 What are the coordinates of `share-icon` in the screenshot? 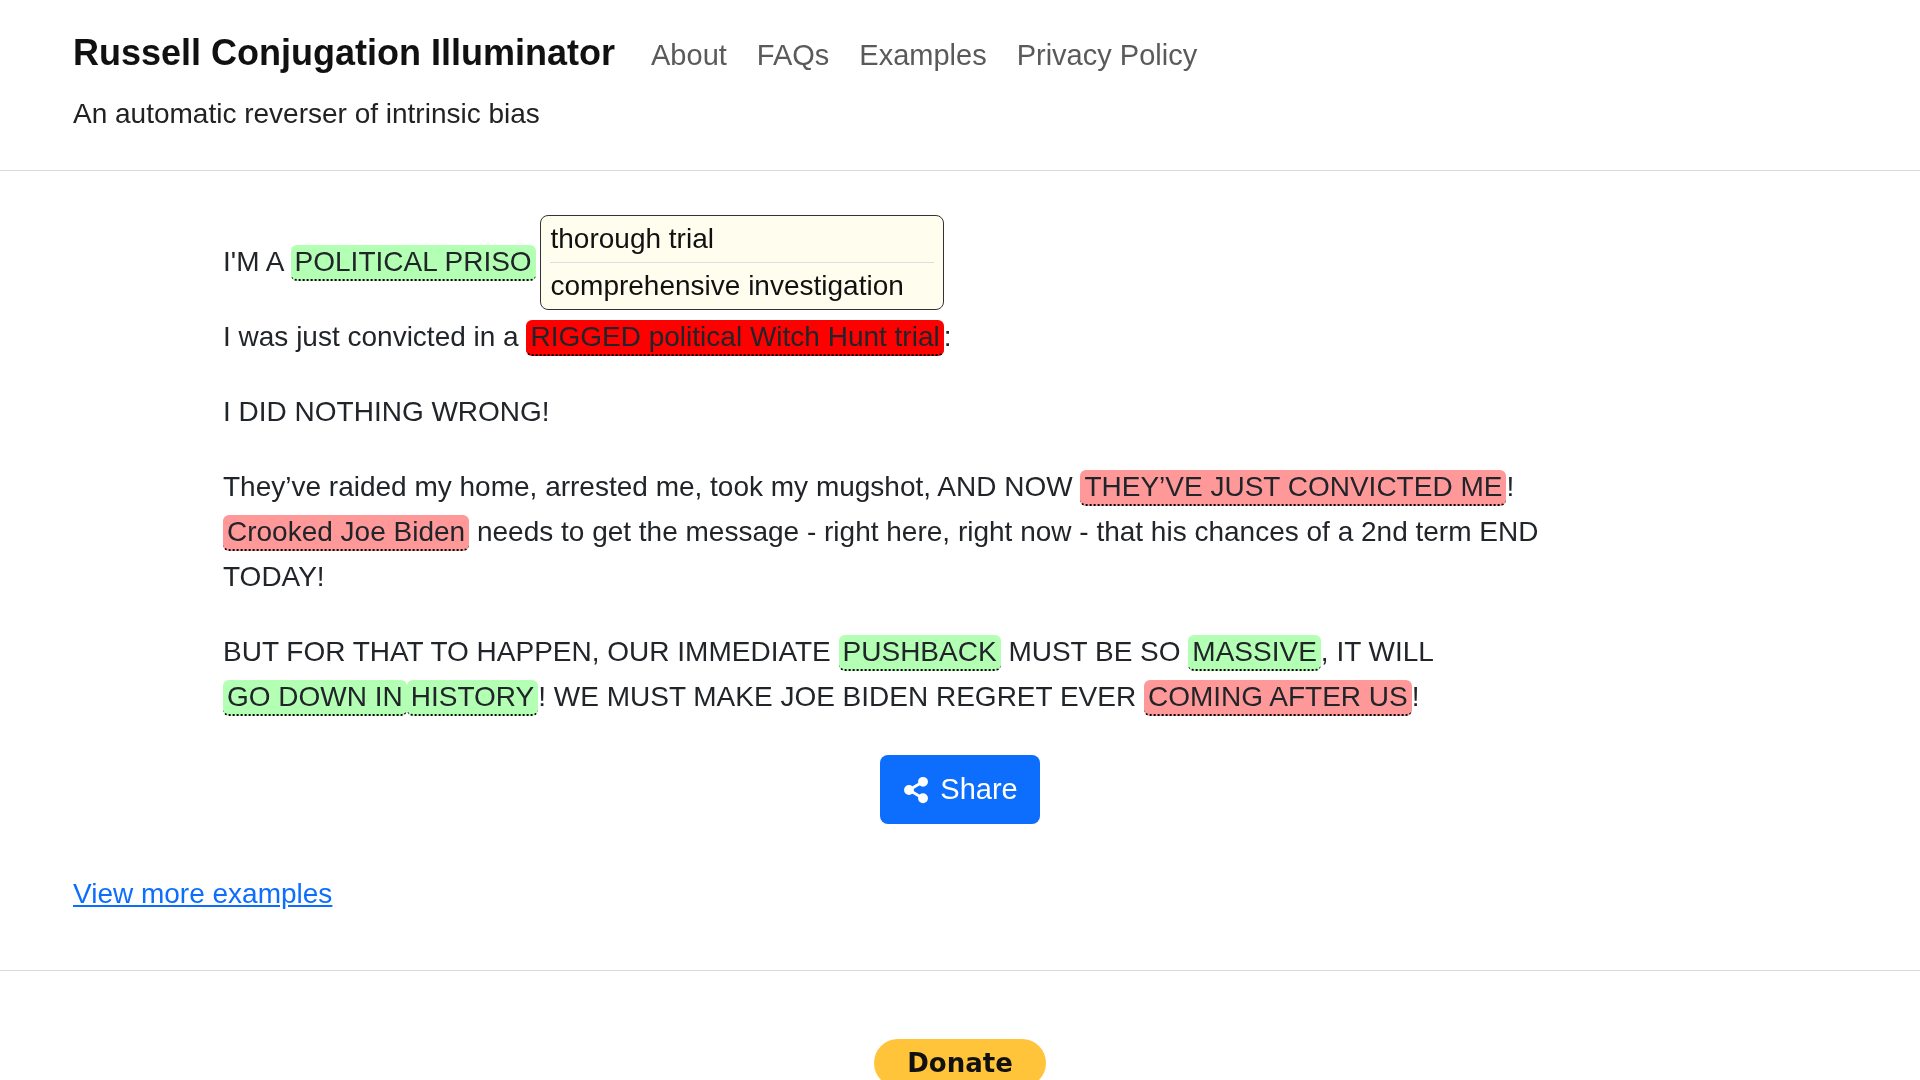 It's located at (916, 789).